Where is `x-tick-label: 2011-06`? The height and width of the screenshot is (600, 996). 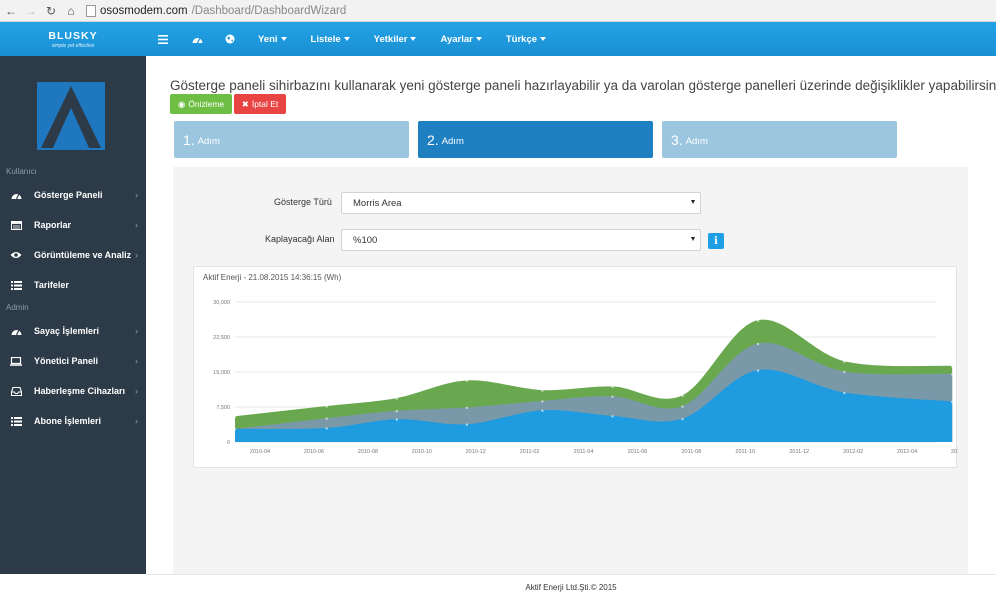
x-tick-label: 2011-06 is located at coordinates (638, 452).